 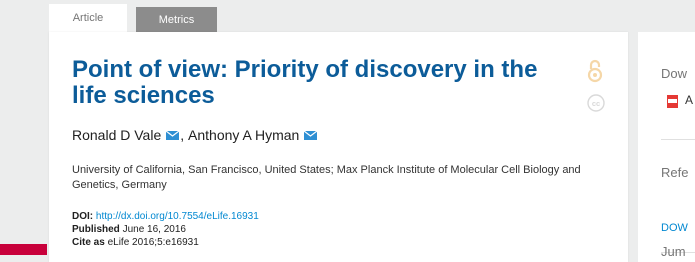 What do you see at coordinates (595, 71) in the screenshot?
I see `open-access-icon` at bounding box center [595, 71].